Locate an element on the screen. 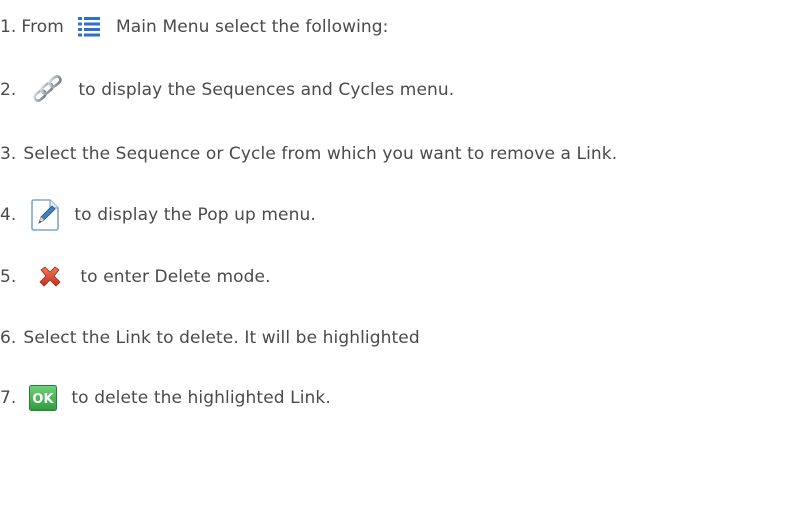  step-text: to delete the highlighted Link. is located at coordinates (201, 398).